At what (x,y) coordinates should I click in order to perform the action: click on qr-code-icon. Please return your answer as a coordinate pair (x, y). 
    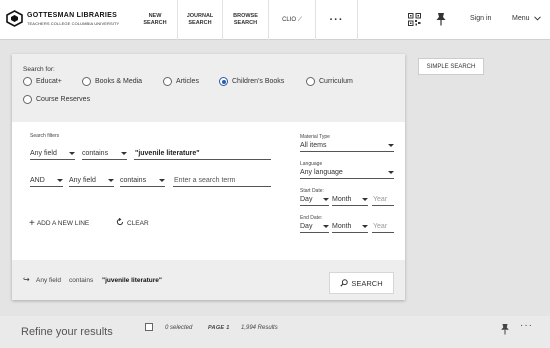
    Looking at the image, I should click on (414, 19).